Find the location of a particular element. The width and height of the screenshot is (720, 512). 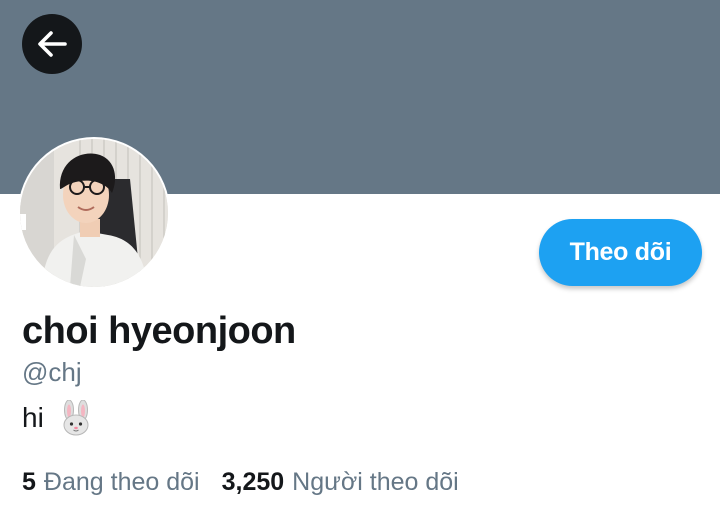

following-count: 5 is located at coordinates (29, 482).